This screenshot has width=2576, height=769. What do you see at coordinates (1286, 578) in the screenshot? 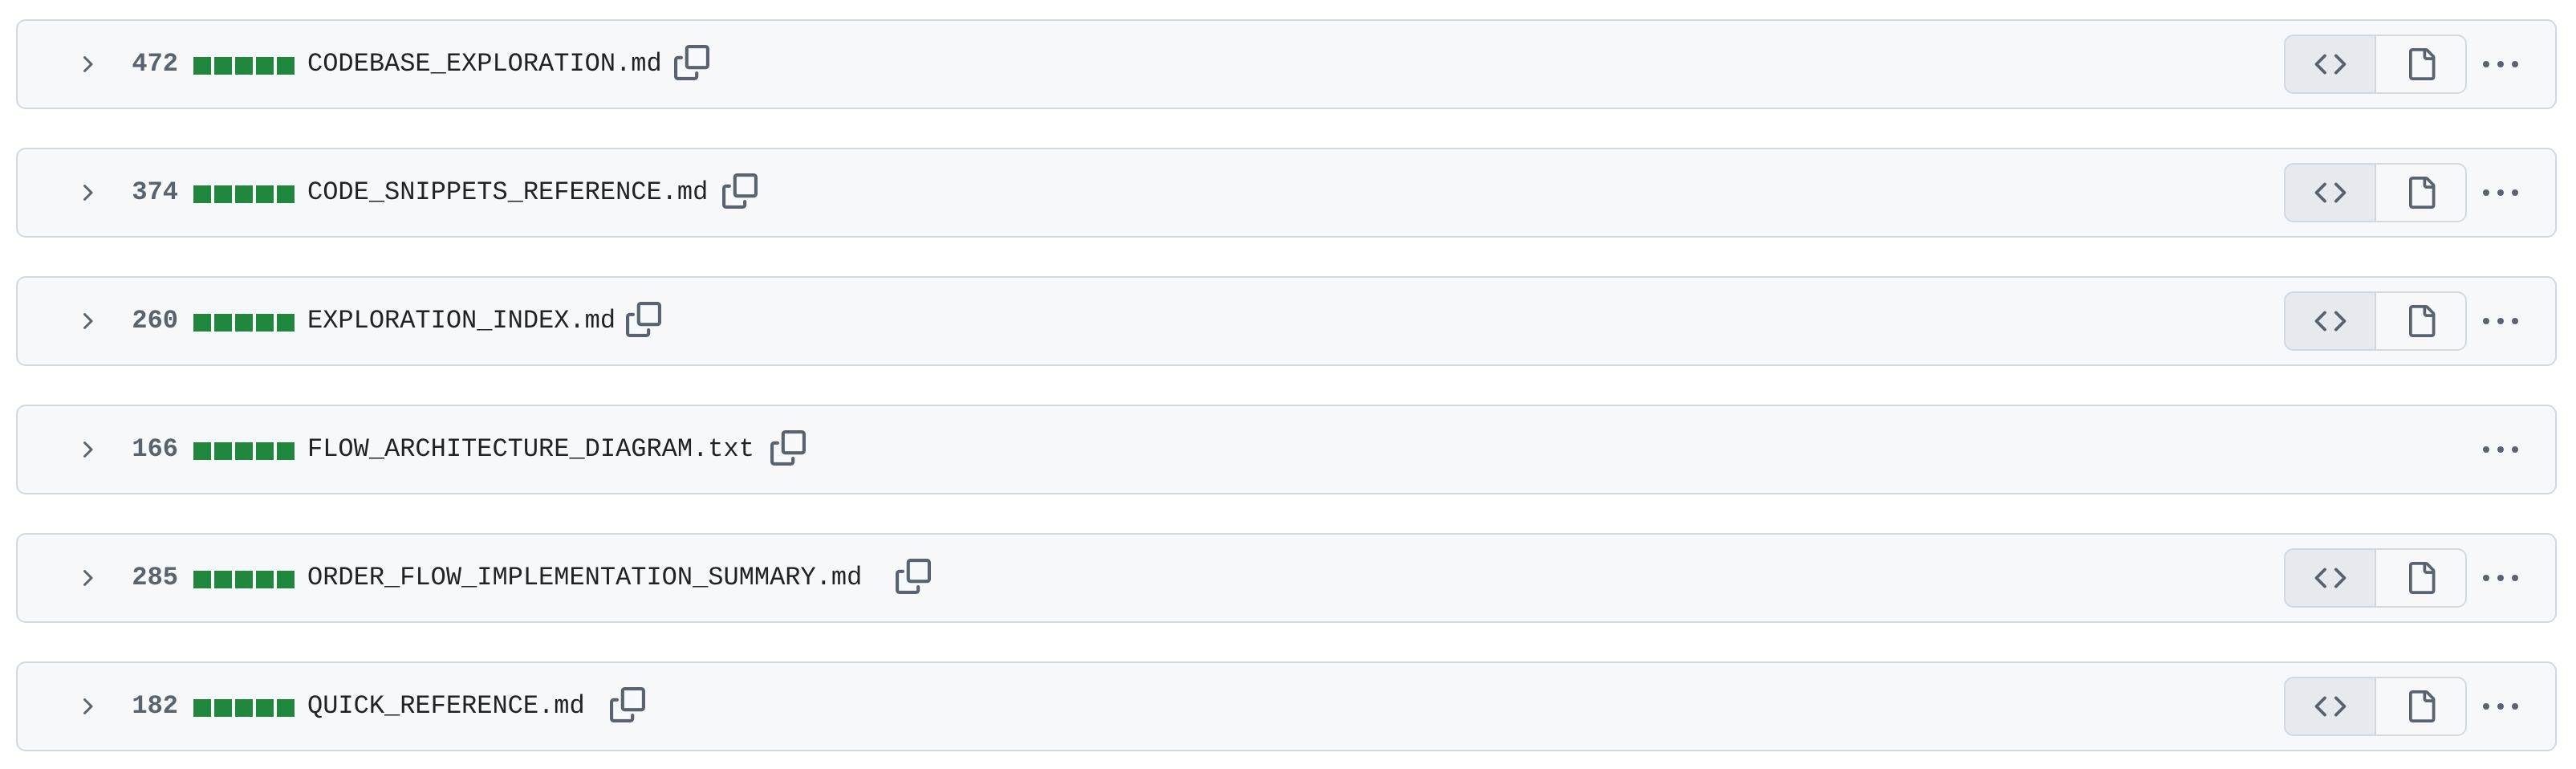
I see `file-header: 285 ORDER_FLOW_IMPLEMENTATION_SUMMARY.md` at bounding box center [1286, 578].